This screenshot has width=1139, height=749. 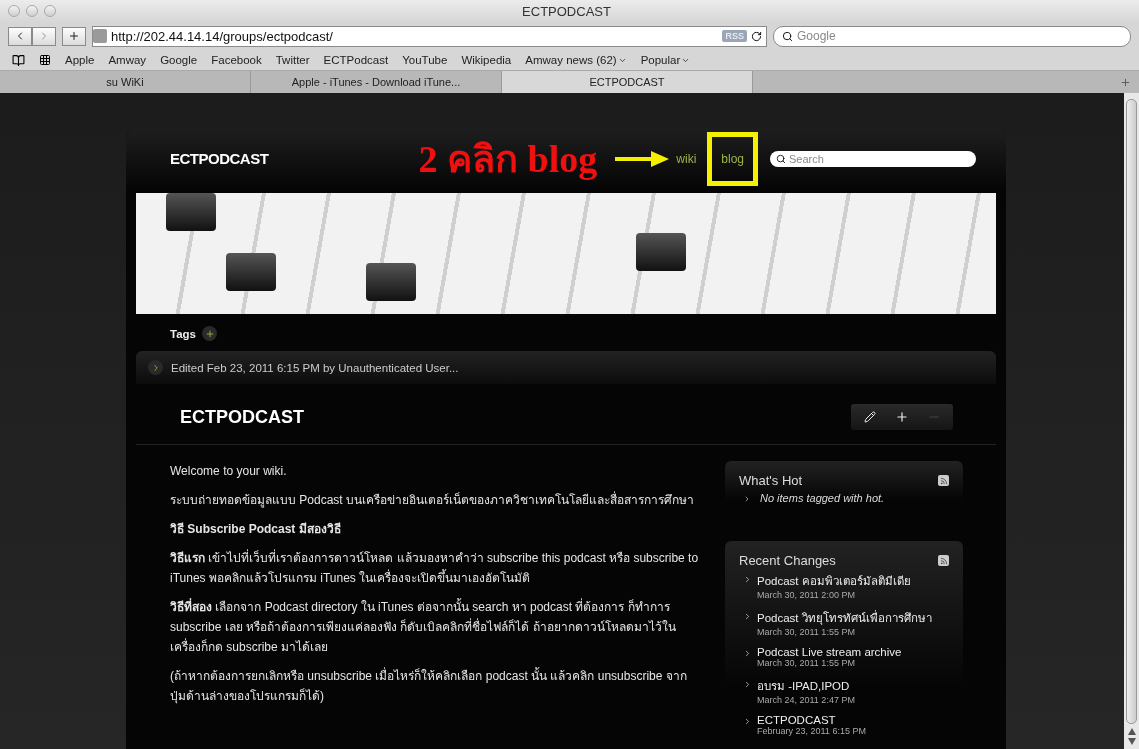 I want to click on change-link: อบรม -IPAD,IPOD, so click(x=806, y=686).